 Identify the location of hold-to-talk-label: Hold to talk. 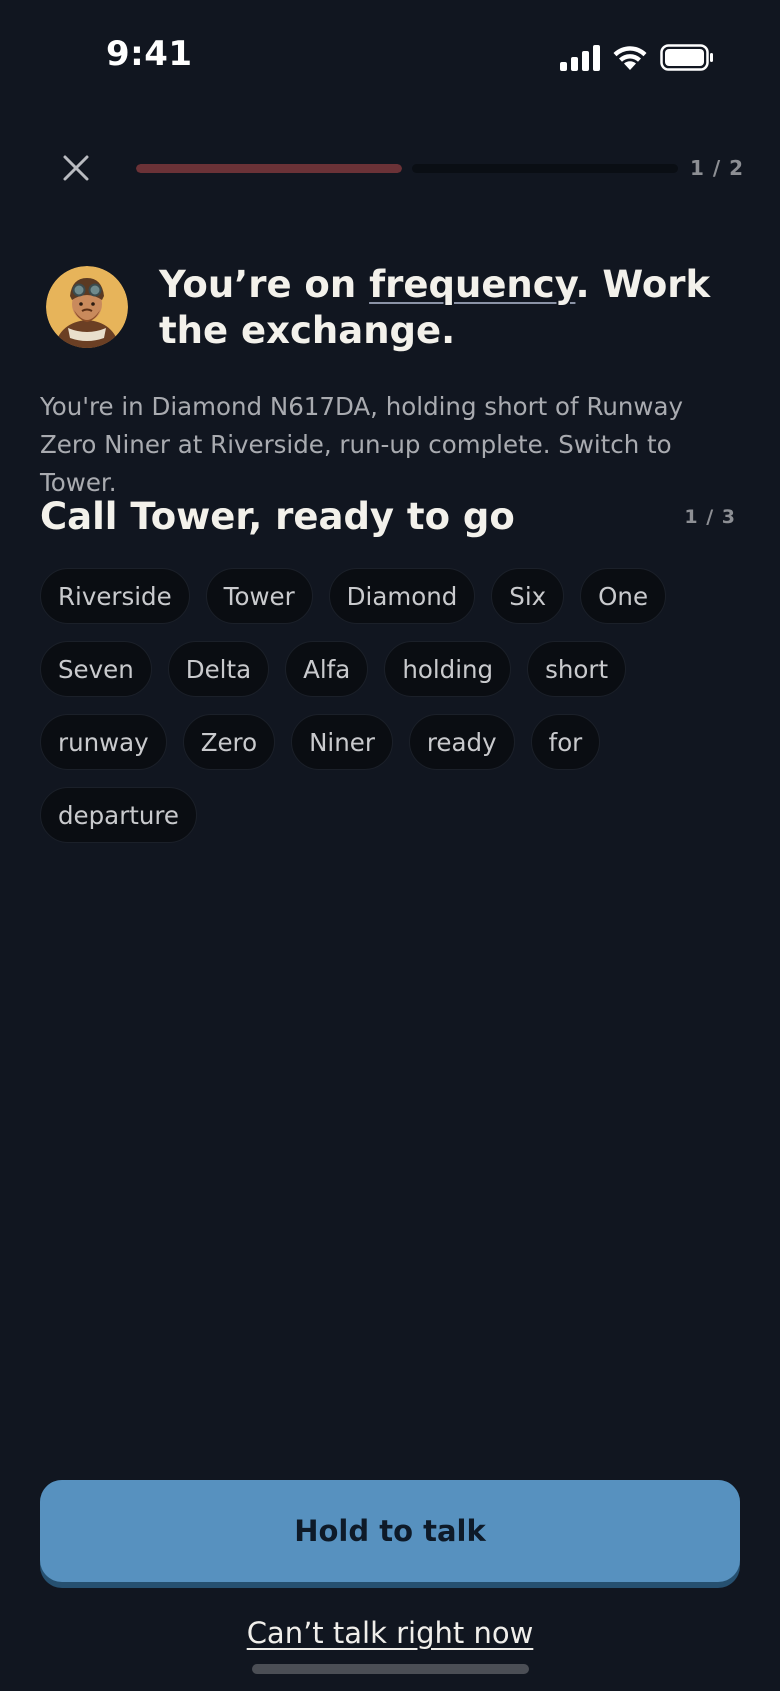
(390, 1531).